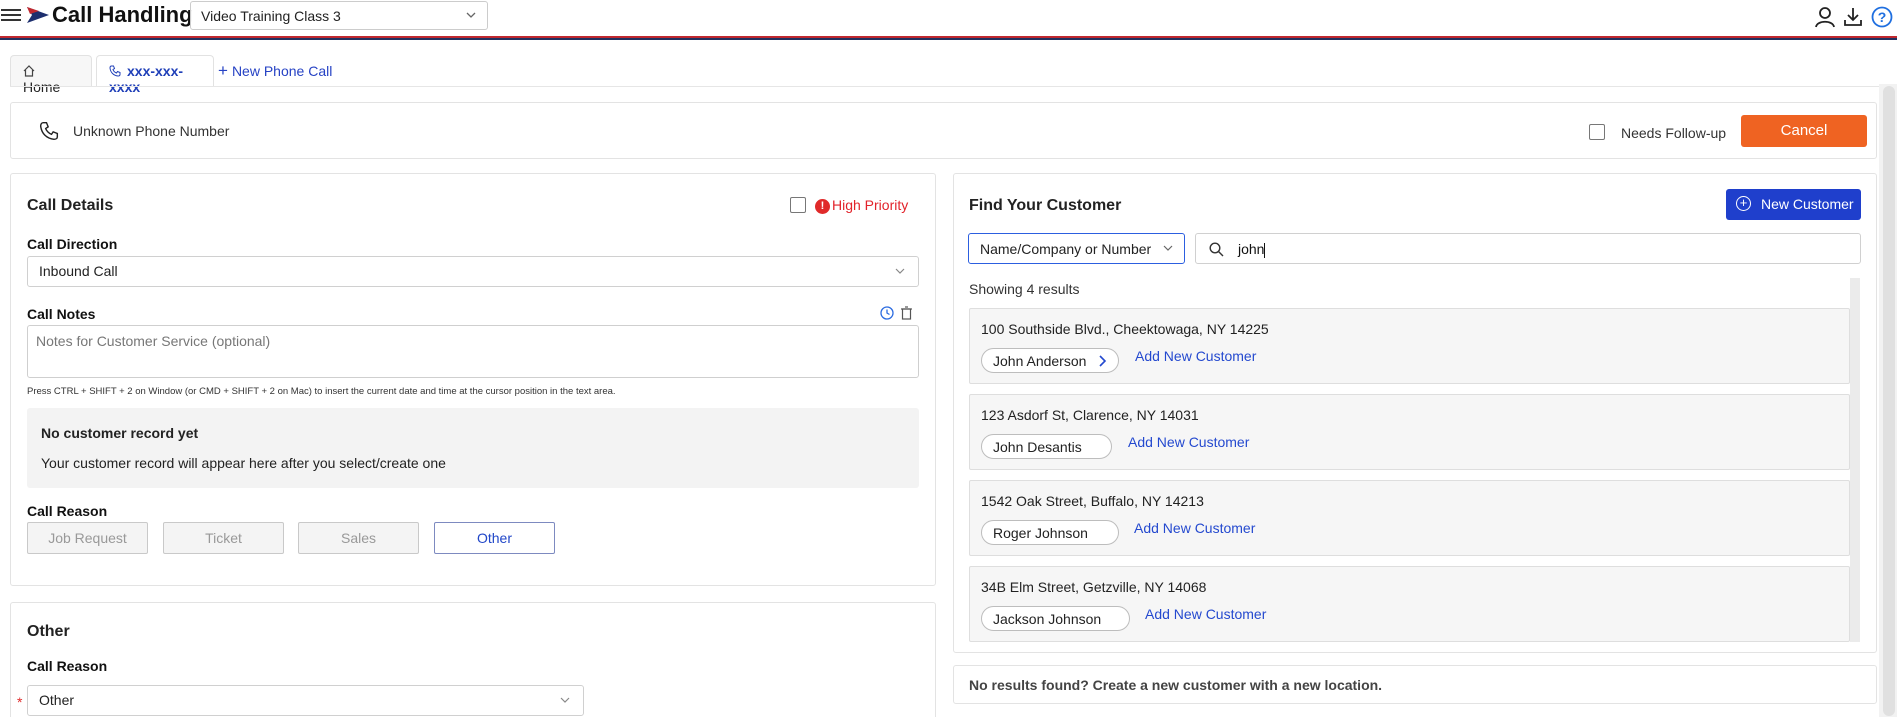 The width and height of the screenshot is (1897, 717). What do you see at coordinates (1037, 447) in the screenshot?
I see `result-customer-name: John Desantis` at bounding box center [1037, 447].